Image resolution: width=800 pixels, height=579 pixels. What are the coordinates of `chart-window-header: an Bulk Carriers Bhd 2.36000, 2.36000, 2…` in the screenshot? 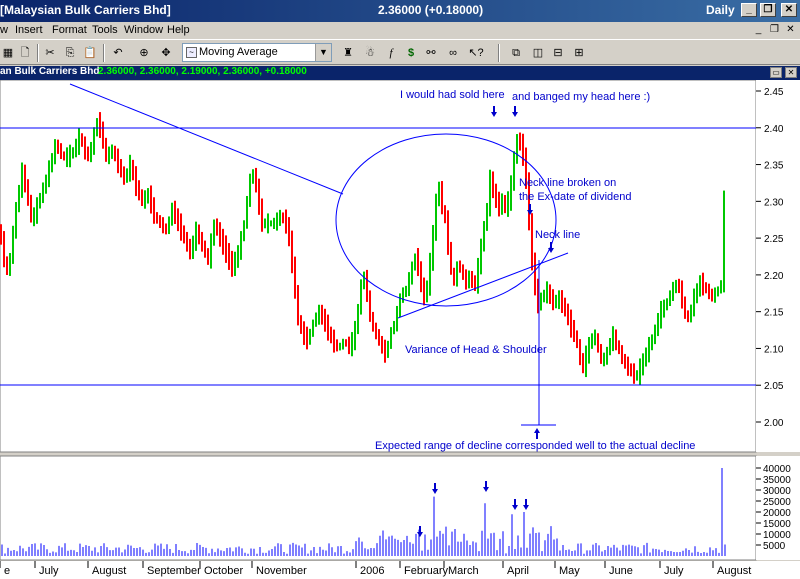 It's located at (400, 73).